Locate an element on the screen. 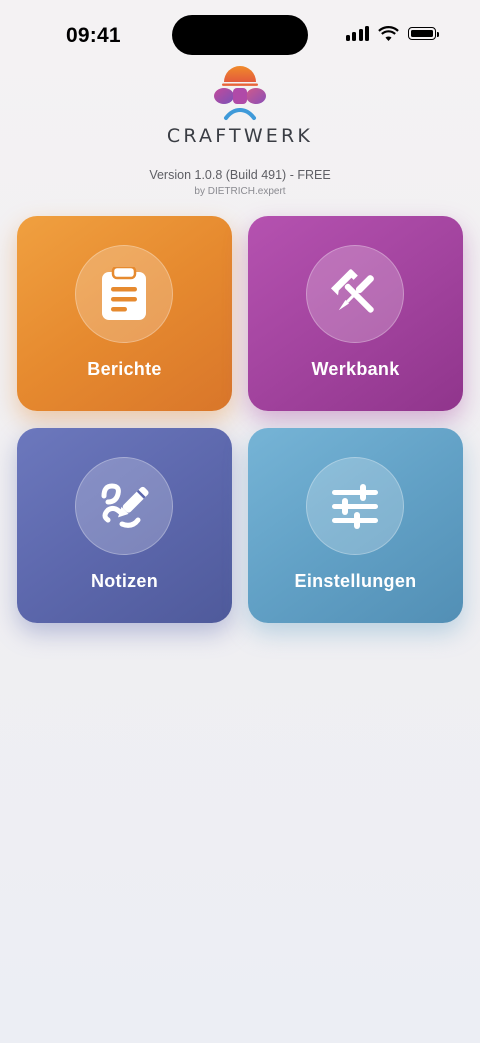 The width and height of the screenshot is (480, 1043). dynamic-island is located at coordinates (240, 35).